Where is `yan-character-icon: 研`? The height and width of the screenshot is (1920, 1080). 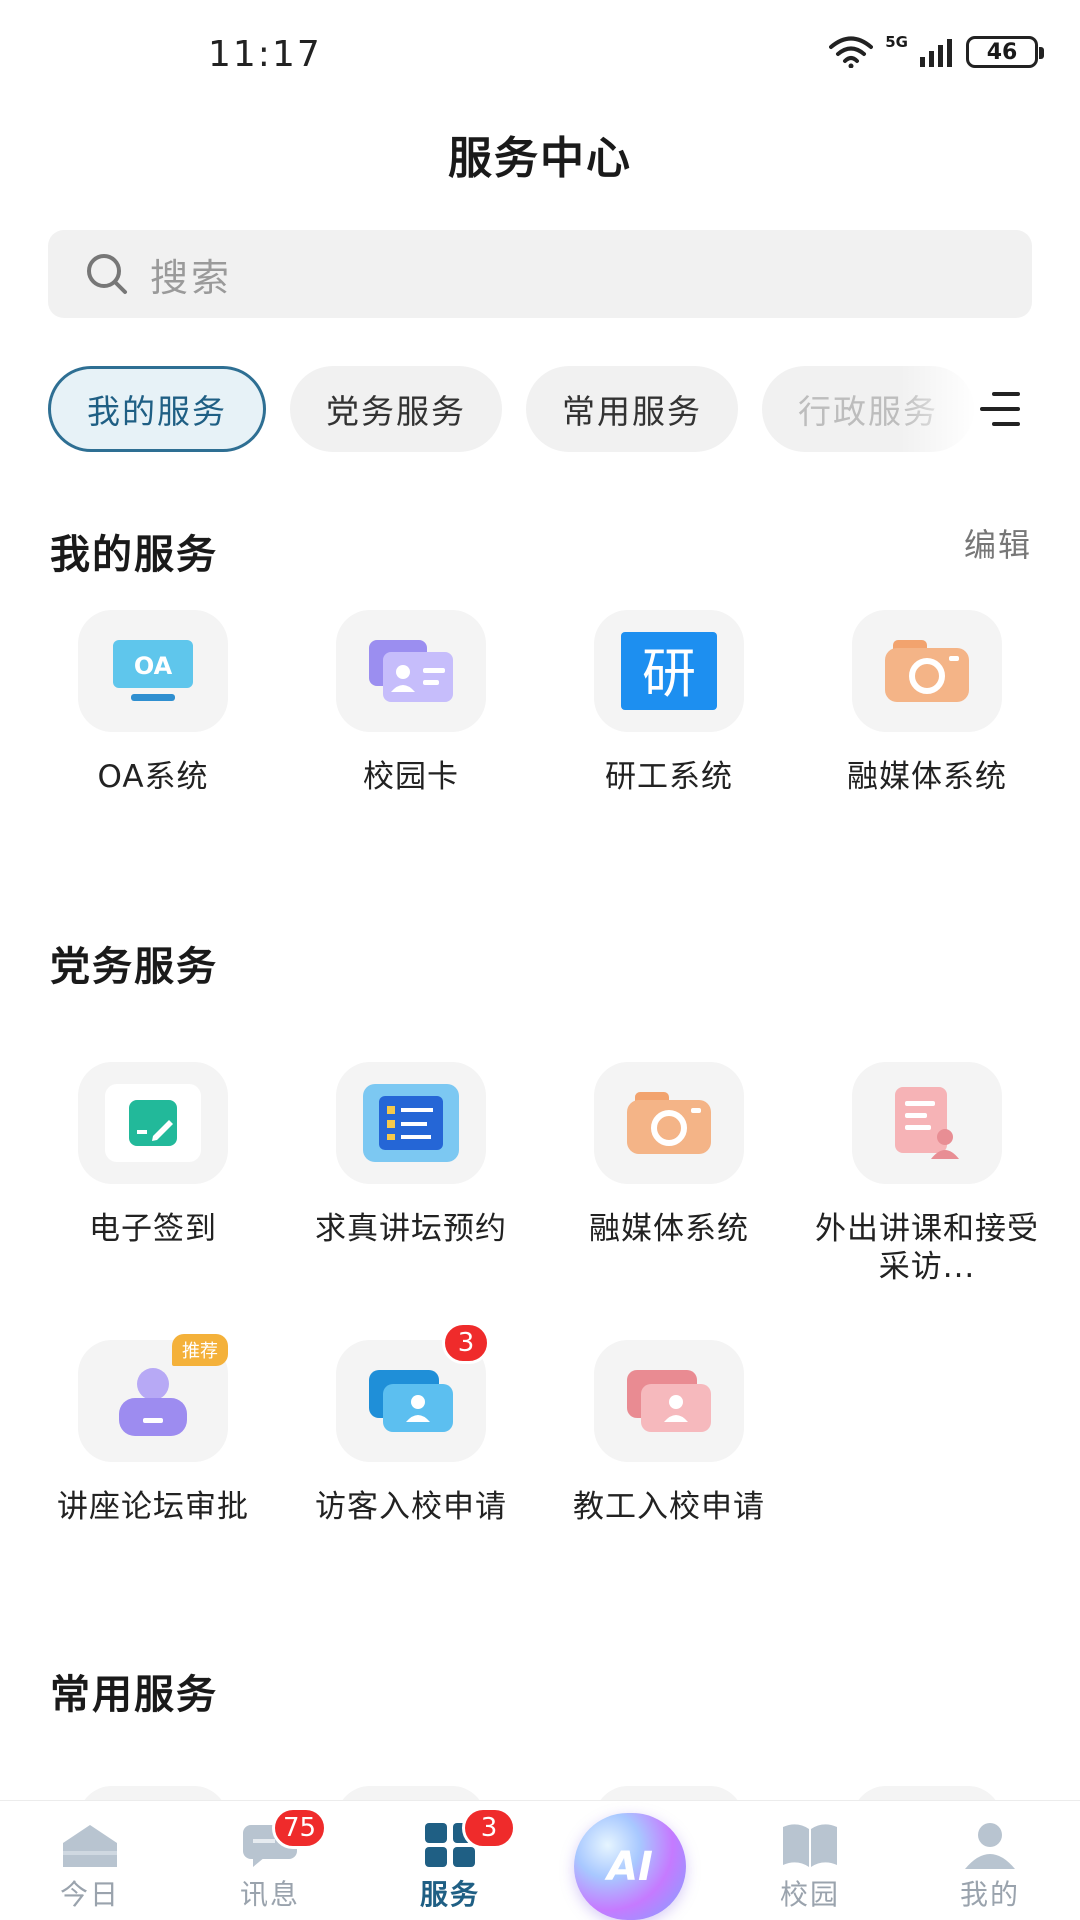
yan-character-icon: 研 is located at coordinates (669, 671).